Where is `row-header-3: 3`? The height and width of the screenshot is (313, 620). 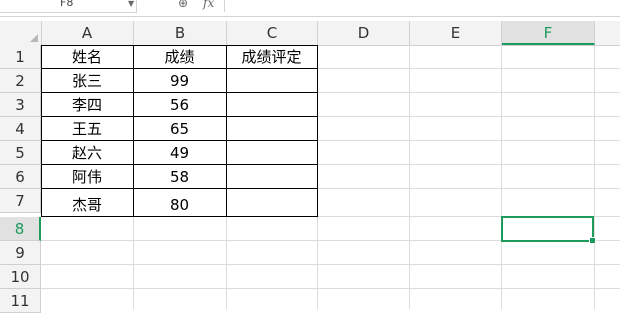
row-header-3: 3 is located at coordinates (20, 105).